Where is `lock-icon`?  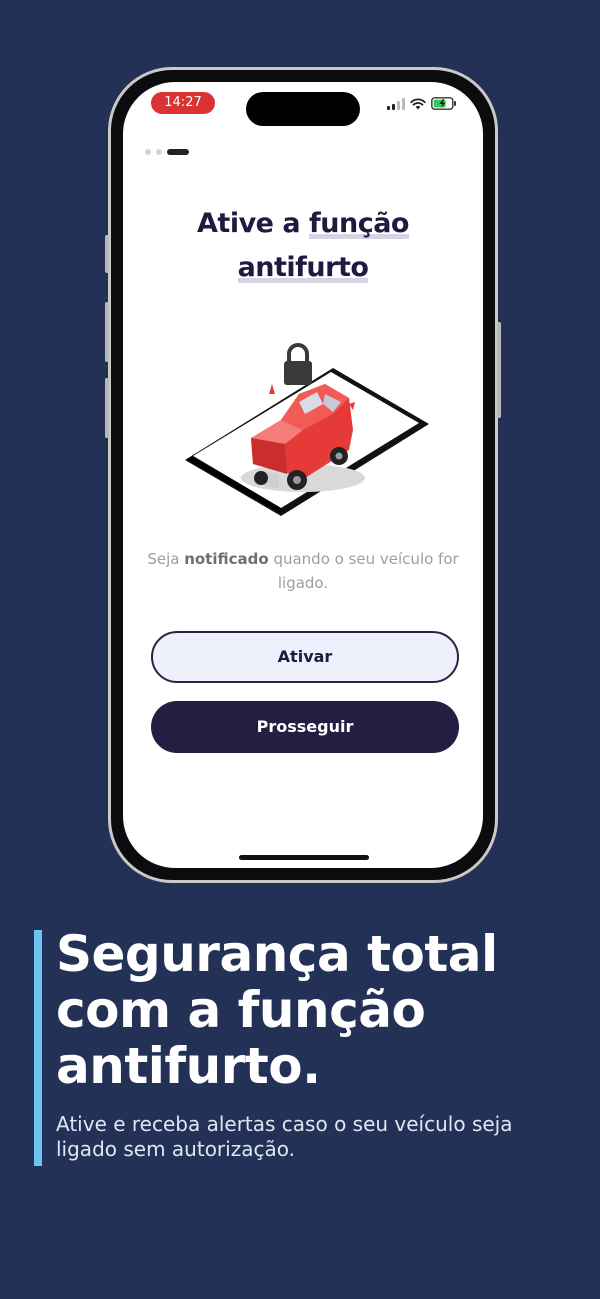
lock-icon is located at coordinates (298, 364).